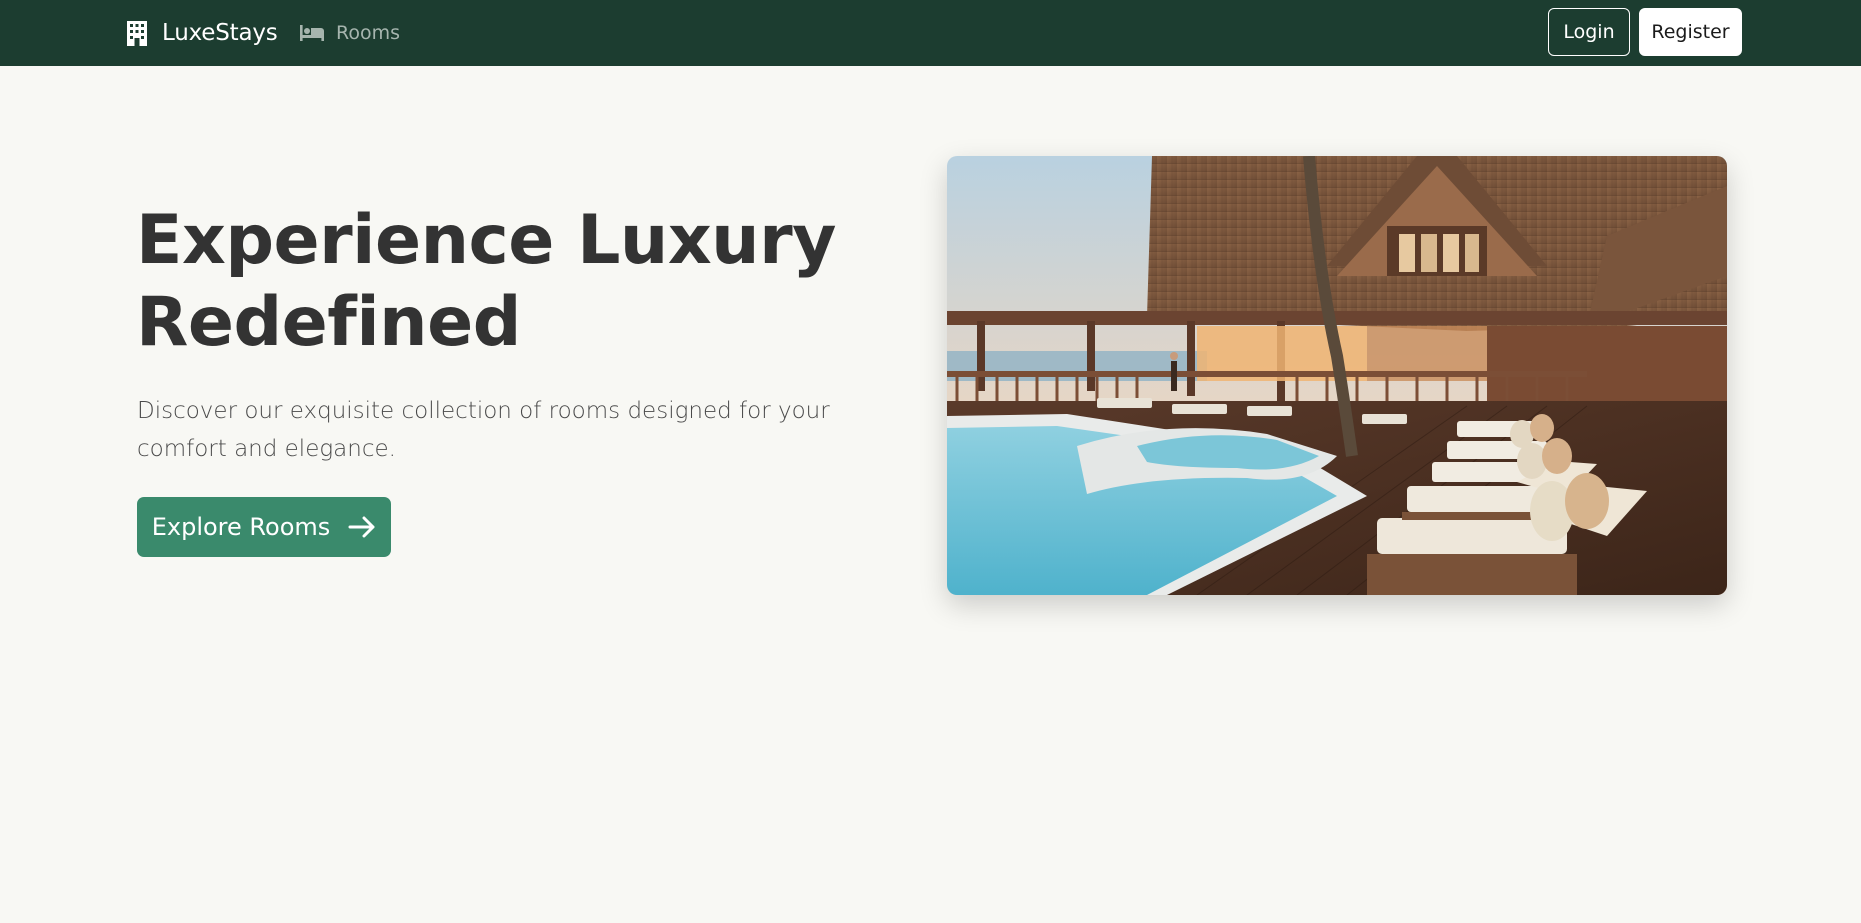 The image size is (1861, 923). Describe the element at coordinates (362, 527) in the screenshot. I see `arrow-right-icon` at that location.